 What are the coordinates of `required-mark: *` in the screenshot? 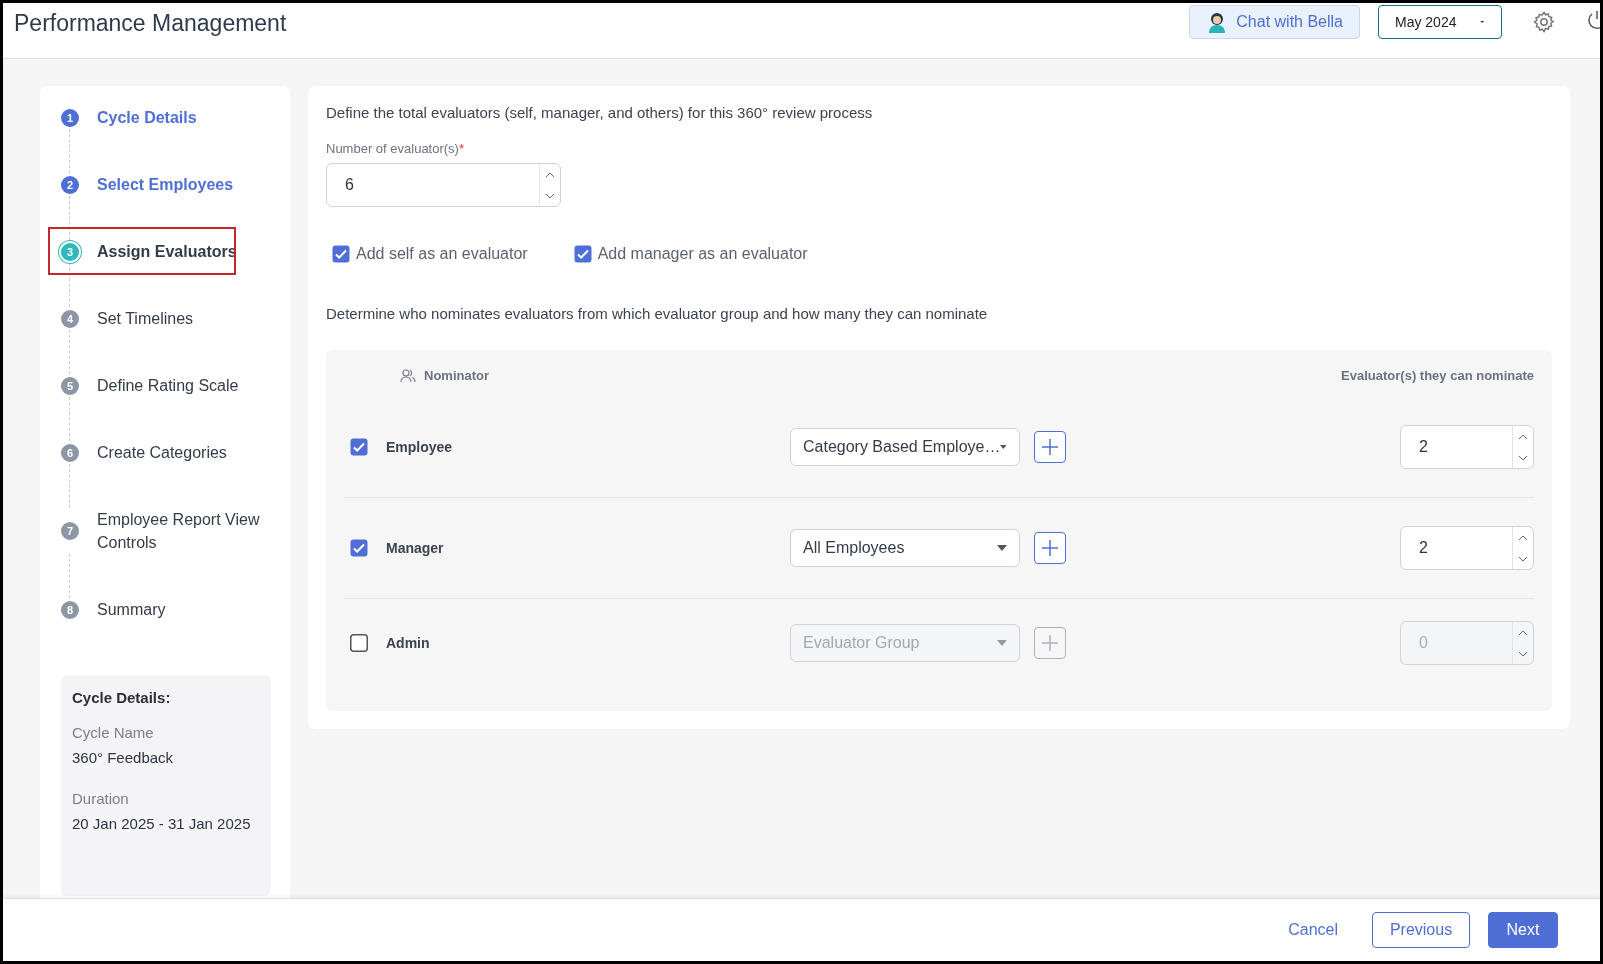 It's located at (461, 148).